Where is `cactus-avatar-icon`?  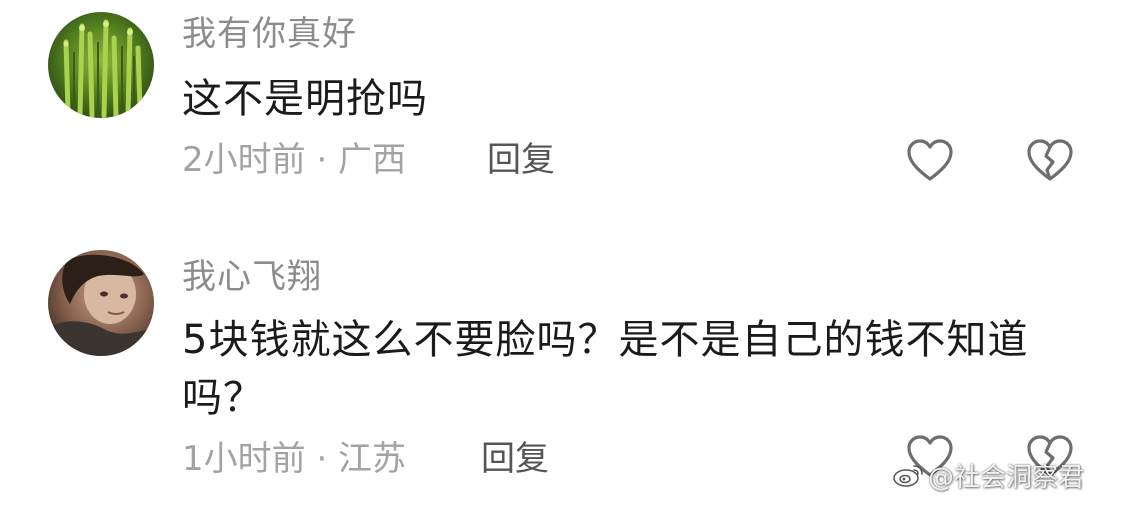
cactus-avatar-icon is located at coordinates (101, 65).